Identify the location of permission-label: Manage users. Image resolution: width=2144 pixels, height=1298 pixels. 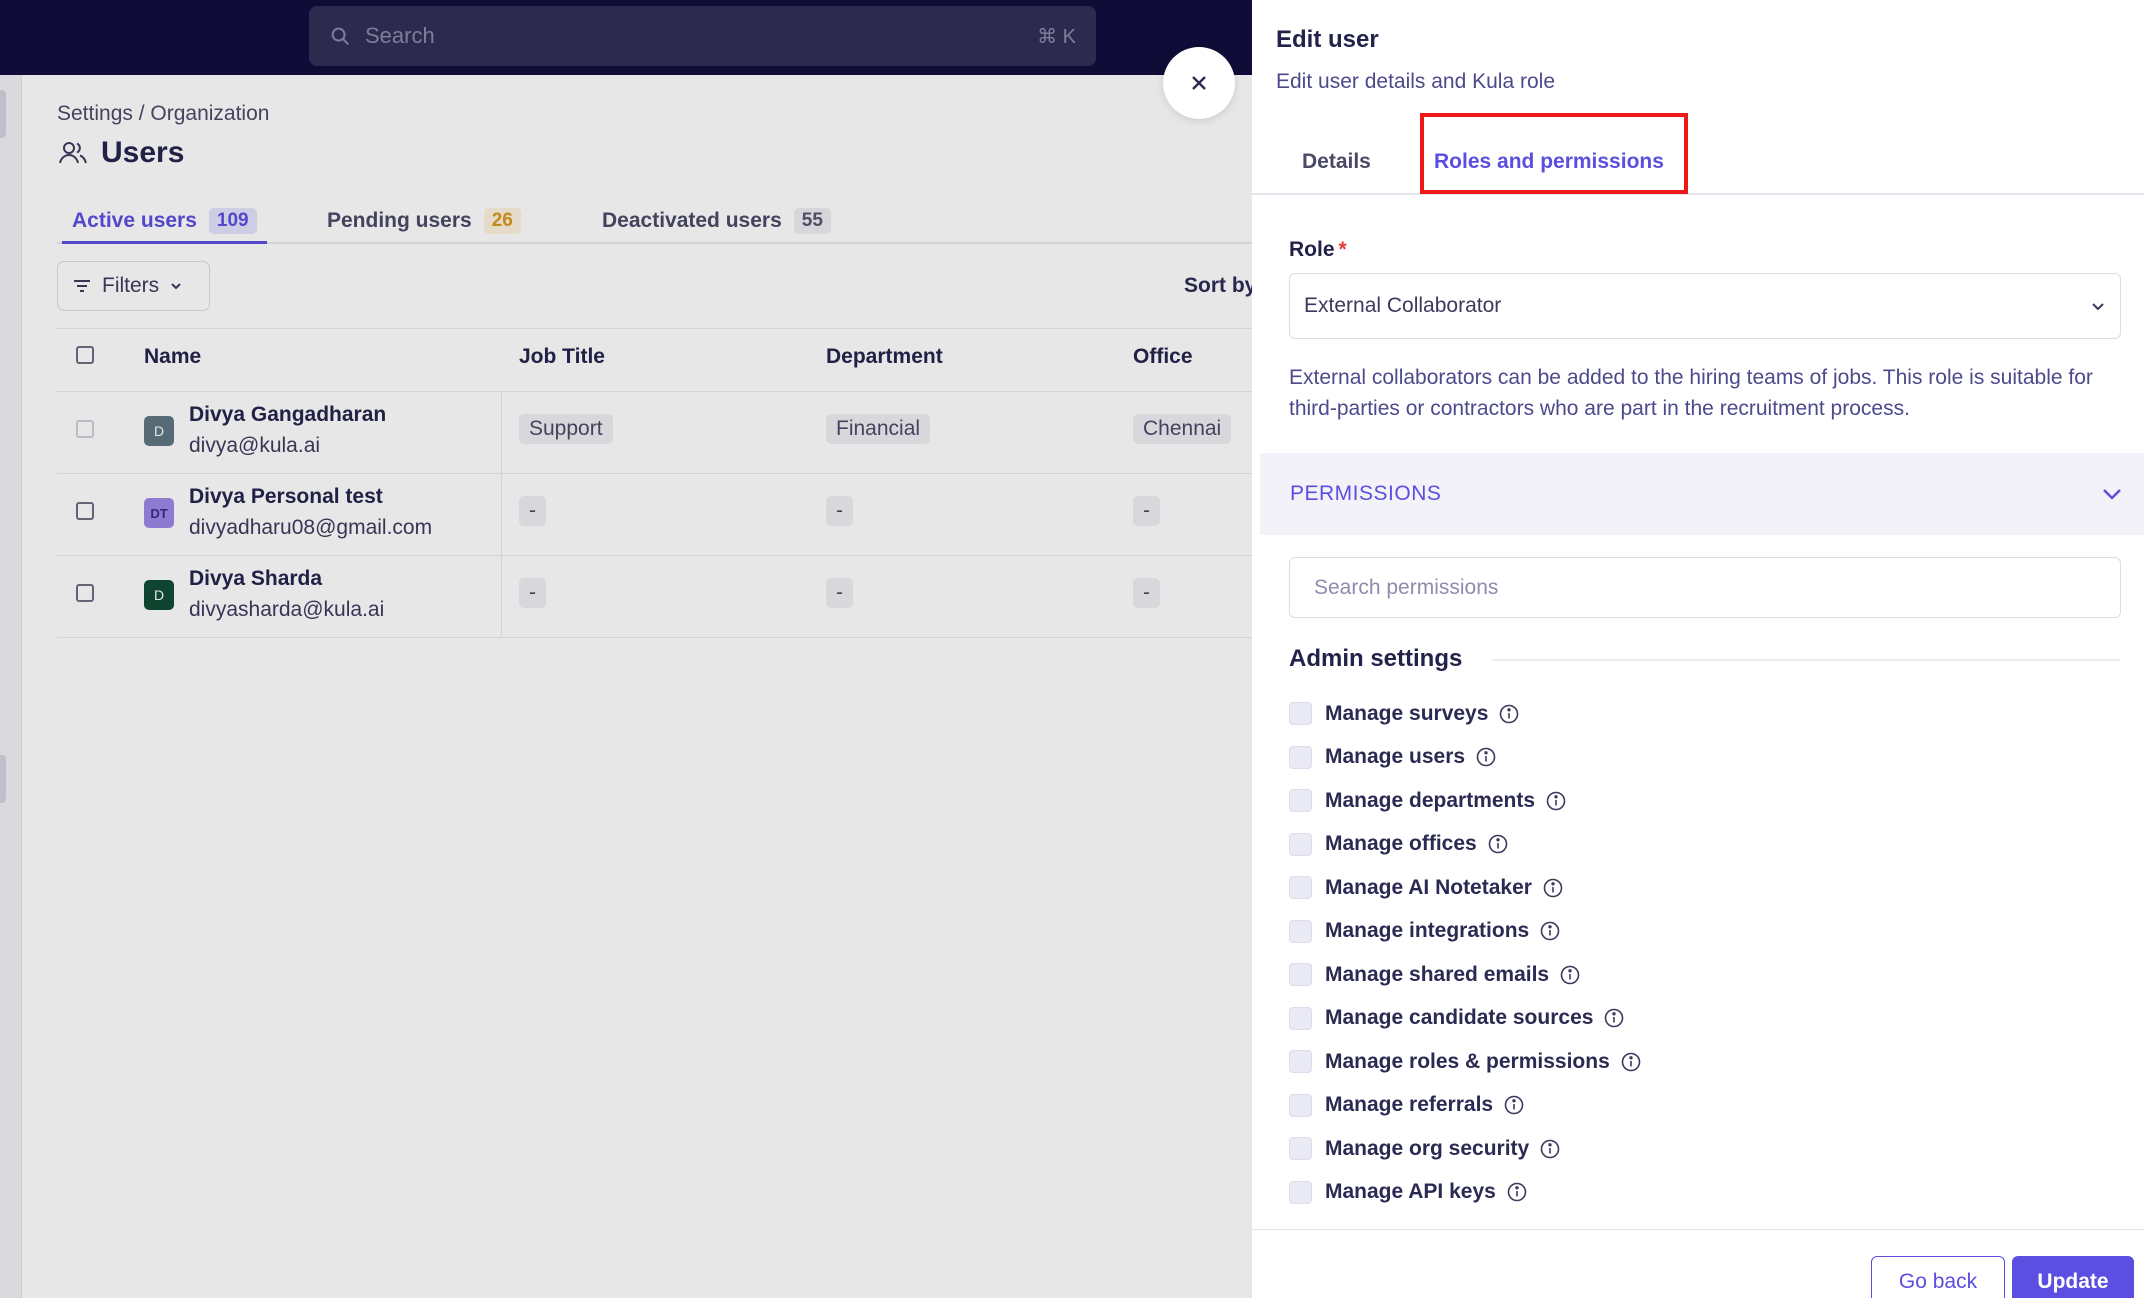
(1395, 757).